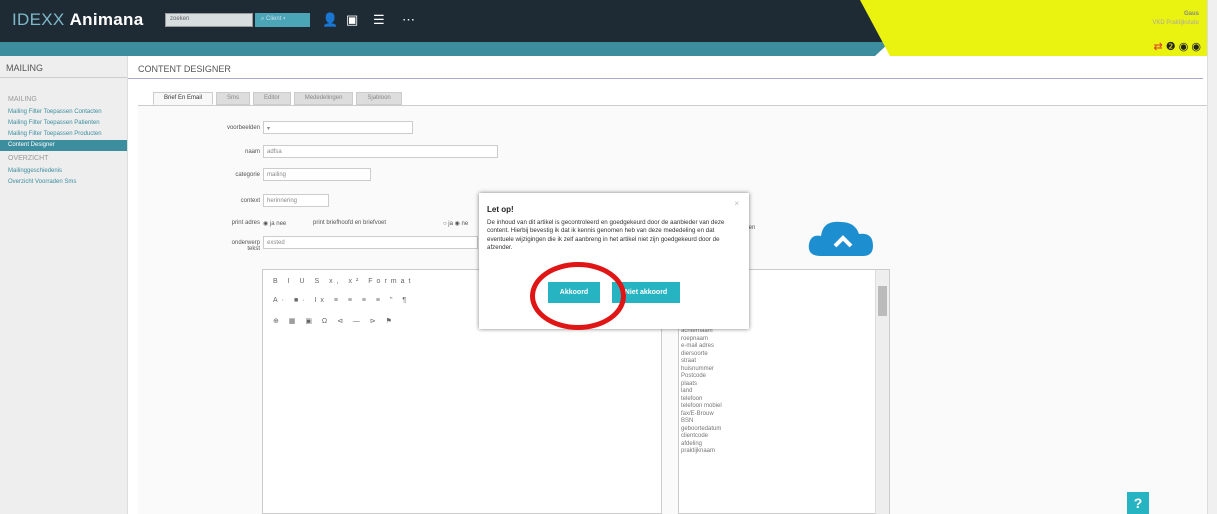  Describe the element at coordinates (252, 152) in the screenshot. I see `naam-label: naam` at that location.